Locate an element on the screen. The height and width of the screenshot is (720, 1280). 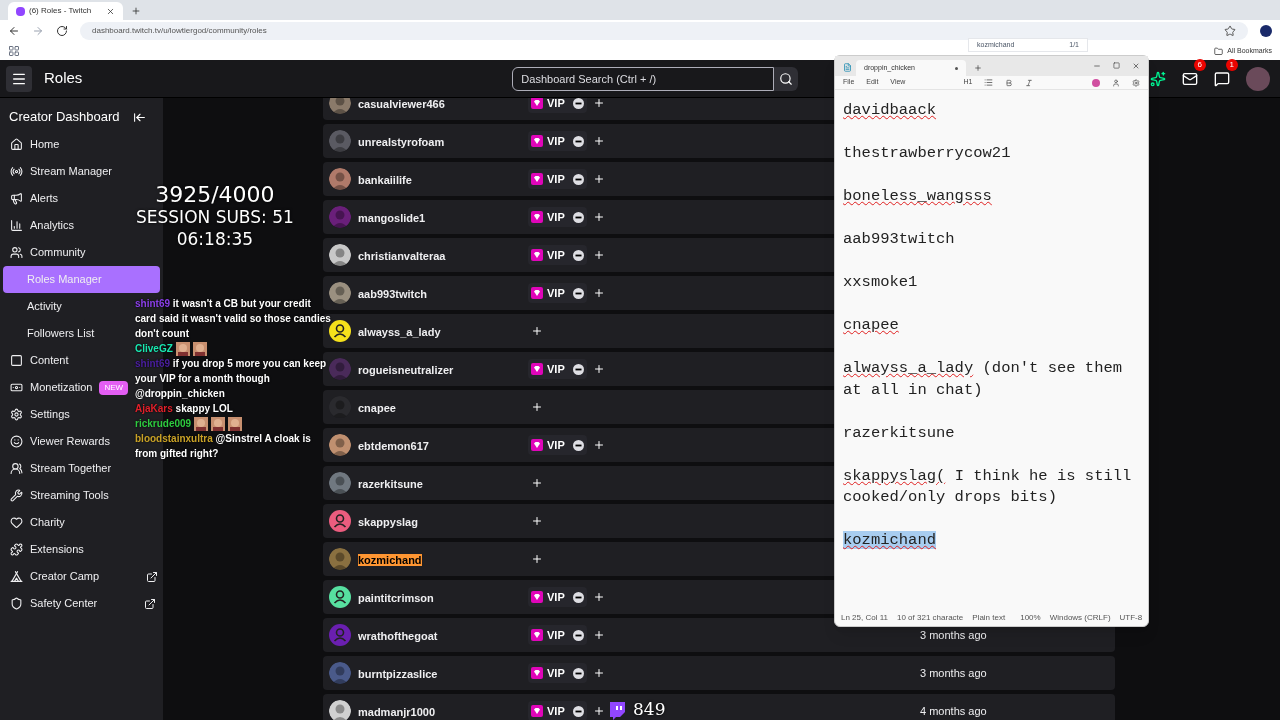
sidebar-item: Community is located at coordinates (46, 252).